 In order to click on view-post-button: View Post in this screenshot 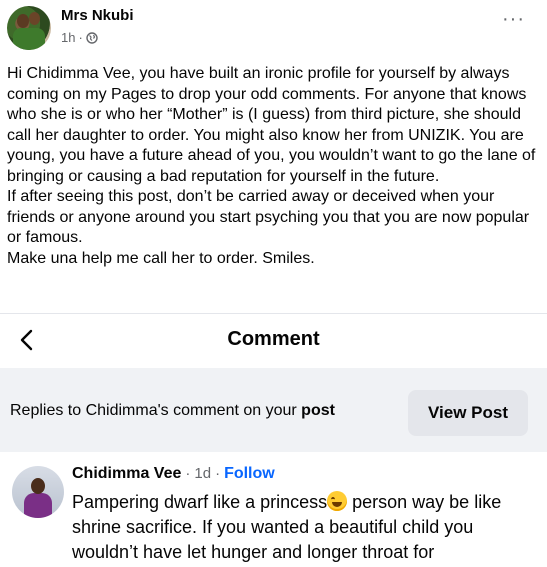, I will do `click(468, 413)`.